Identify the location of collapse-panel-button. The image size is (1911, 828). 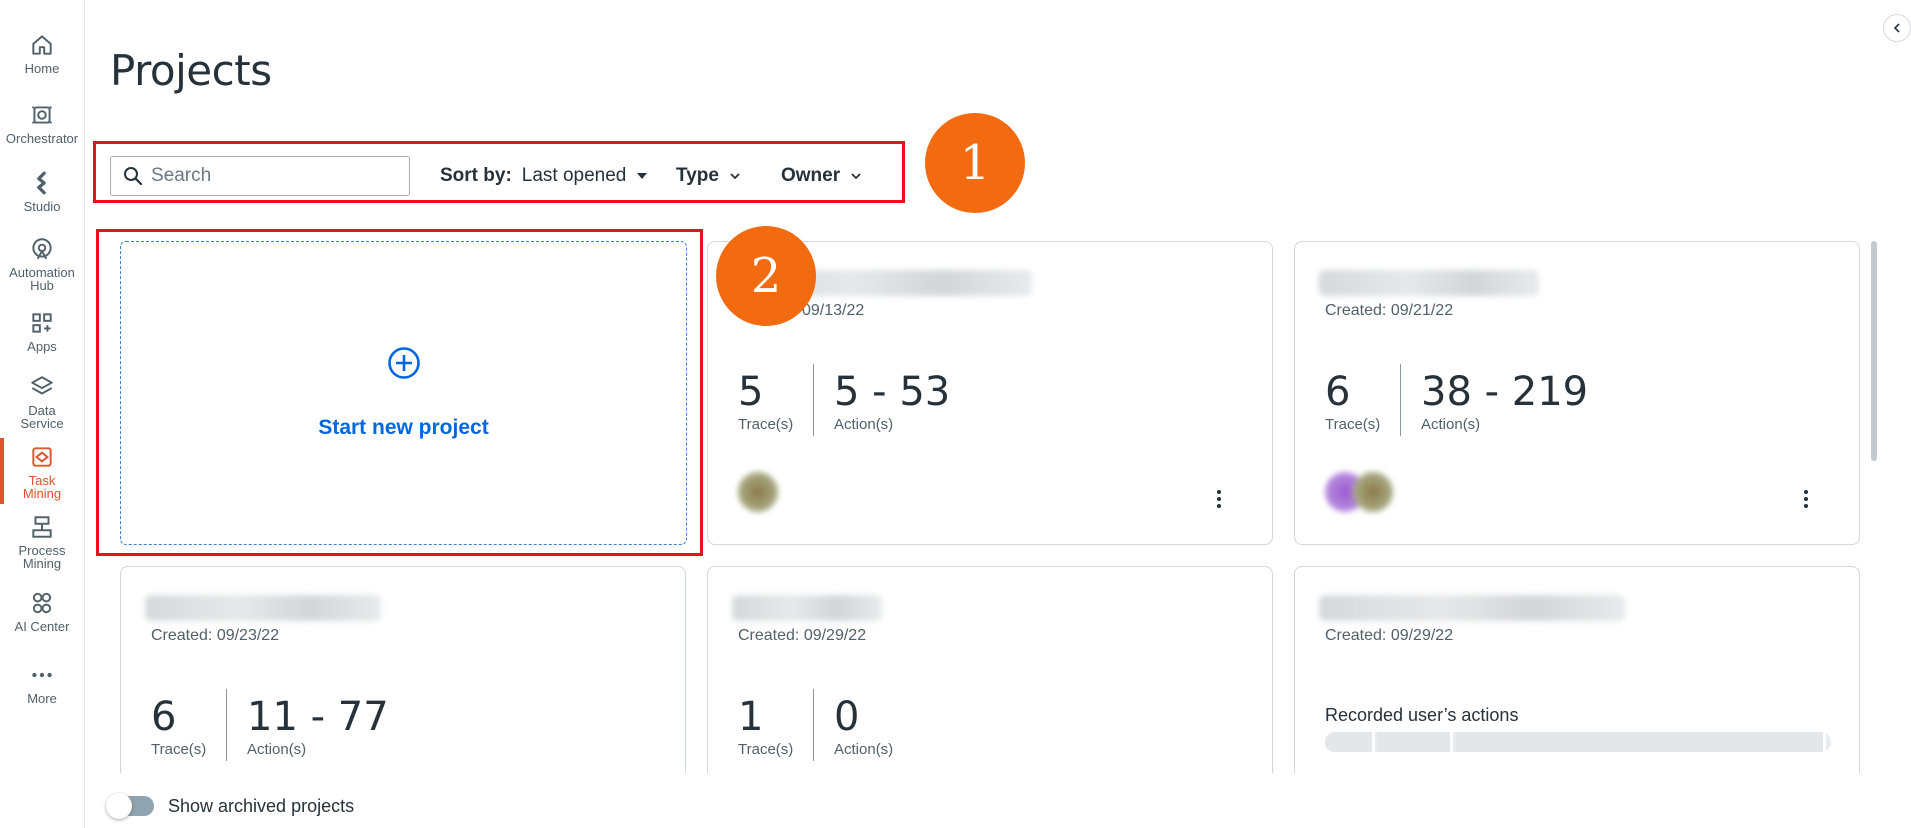
(1897, 28).